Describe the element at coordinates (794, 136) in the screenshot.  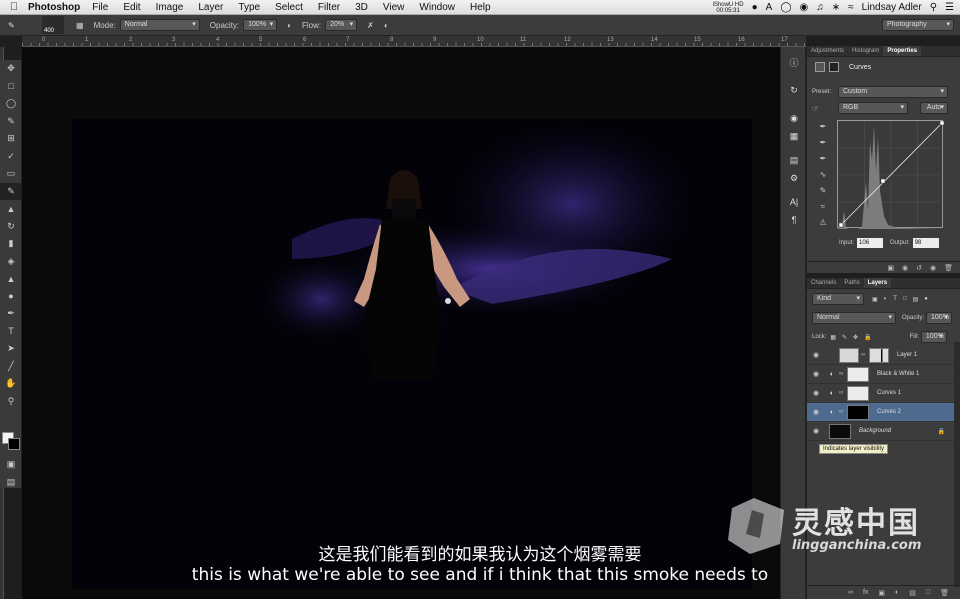
I see `swatches-icon: ▦` at that location.